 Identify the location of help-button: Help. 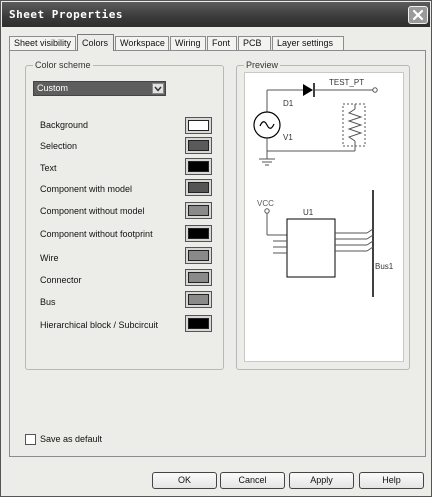
(391, 480).